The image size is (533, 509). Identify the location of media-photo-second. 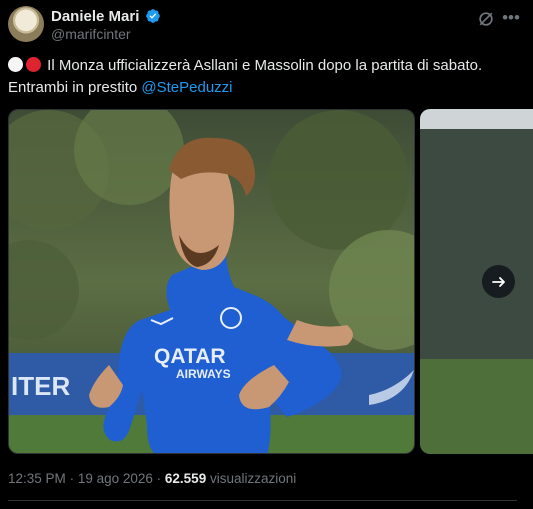
(476, 281).